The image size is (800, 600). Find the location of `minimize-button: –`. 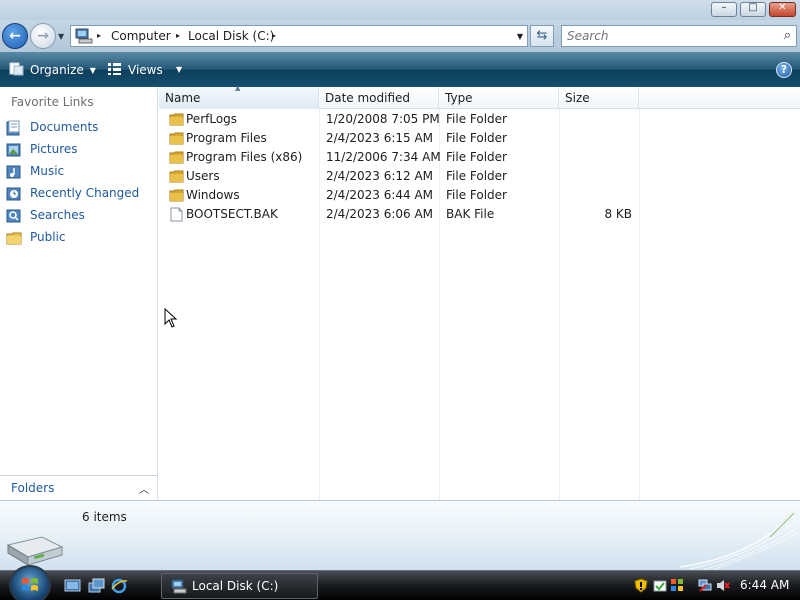

minimize-button: – is located at coordinates (724, 9).